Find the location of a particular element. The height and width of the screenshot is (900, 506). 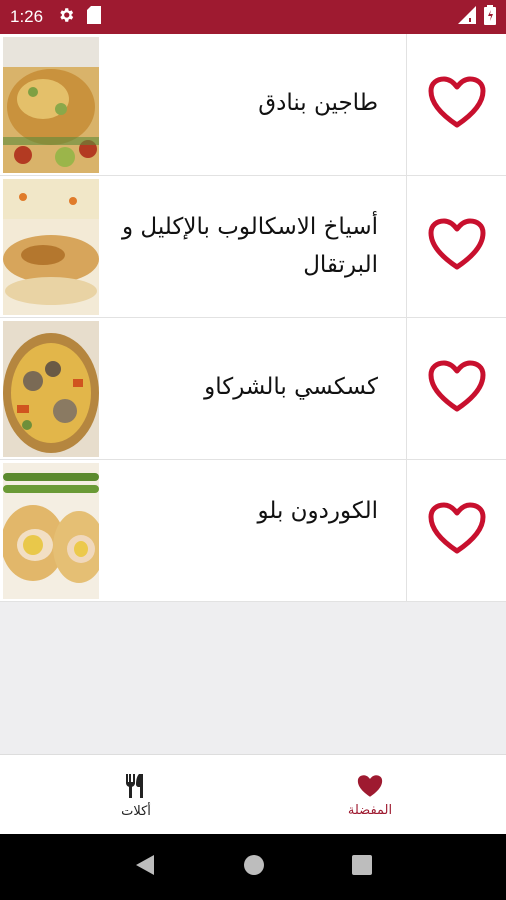

settings-icon is located at coordinates (66, 17).